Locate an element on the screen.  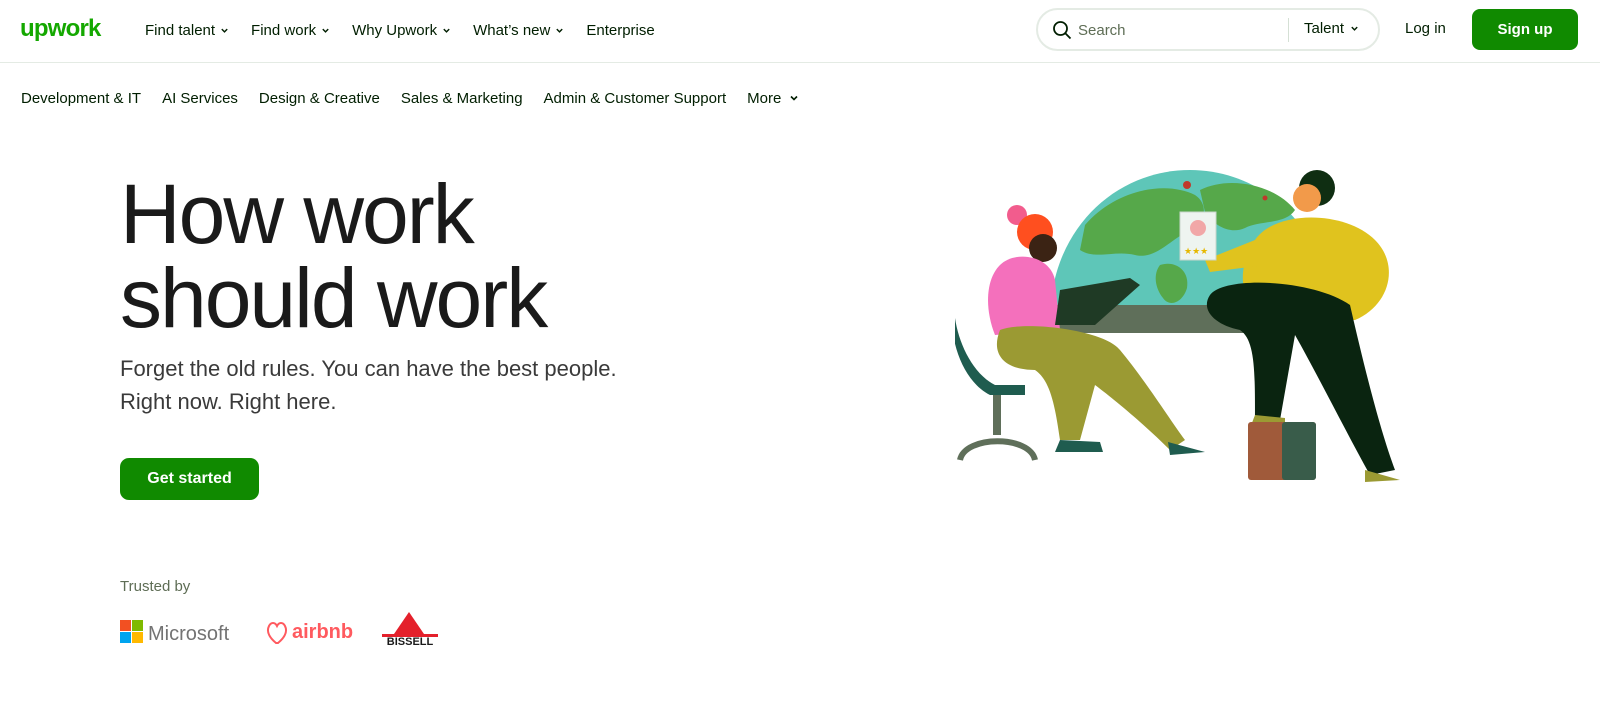
hero-title-line1: How work is located at coordinates (297, 214).